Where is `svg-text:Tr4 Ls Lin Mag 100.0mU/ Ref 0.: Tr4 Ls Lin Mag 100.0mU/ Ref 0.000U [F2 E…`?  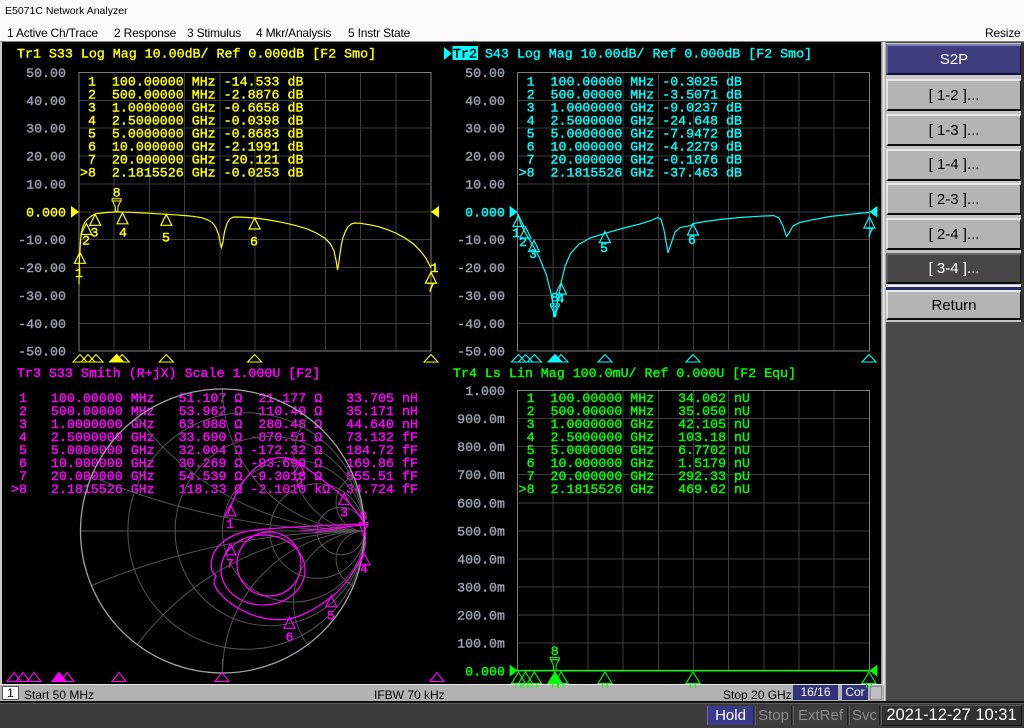 svg-text:Tr4 Ls Lin Mag 100.0mU/ Ref 0.: Tr4 Ls Lin Mag 100.0mU/ Ref 0.000U [F2 E… is located at coordinates (624, 373).